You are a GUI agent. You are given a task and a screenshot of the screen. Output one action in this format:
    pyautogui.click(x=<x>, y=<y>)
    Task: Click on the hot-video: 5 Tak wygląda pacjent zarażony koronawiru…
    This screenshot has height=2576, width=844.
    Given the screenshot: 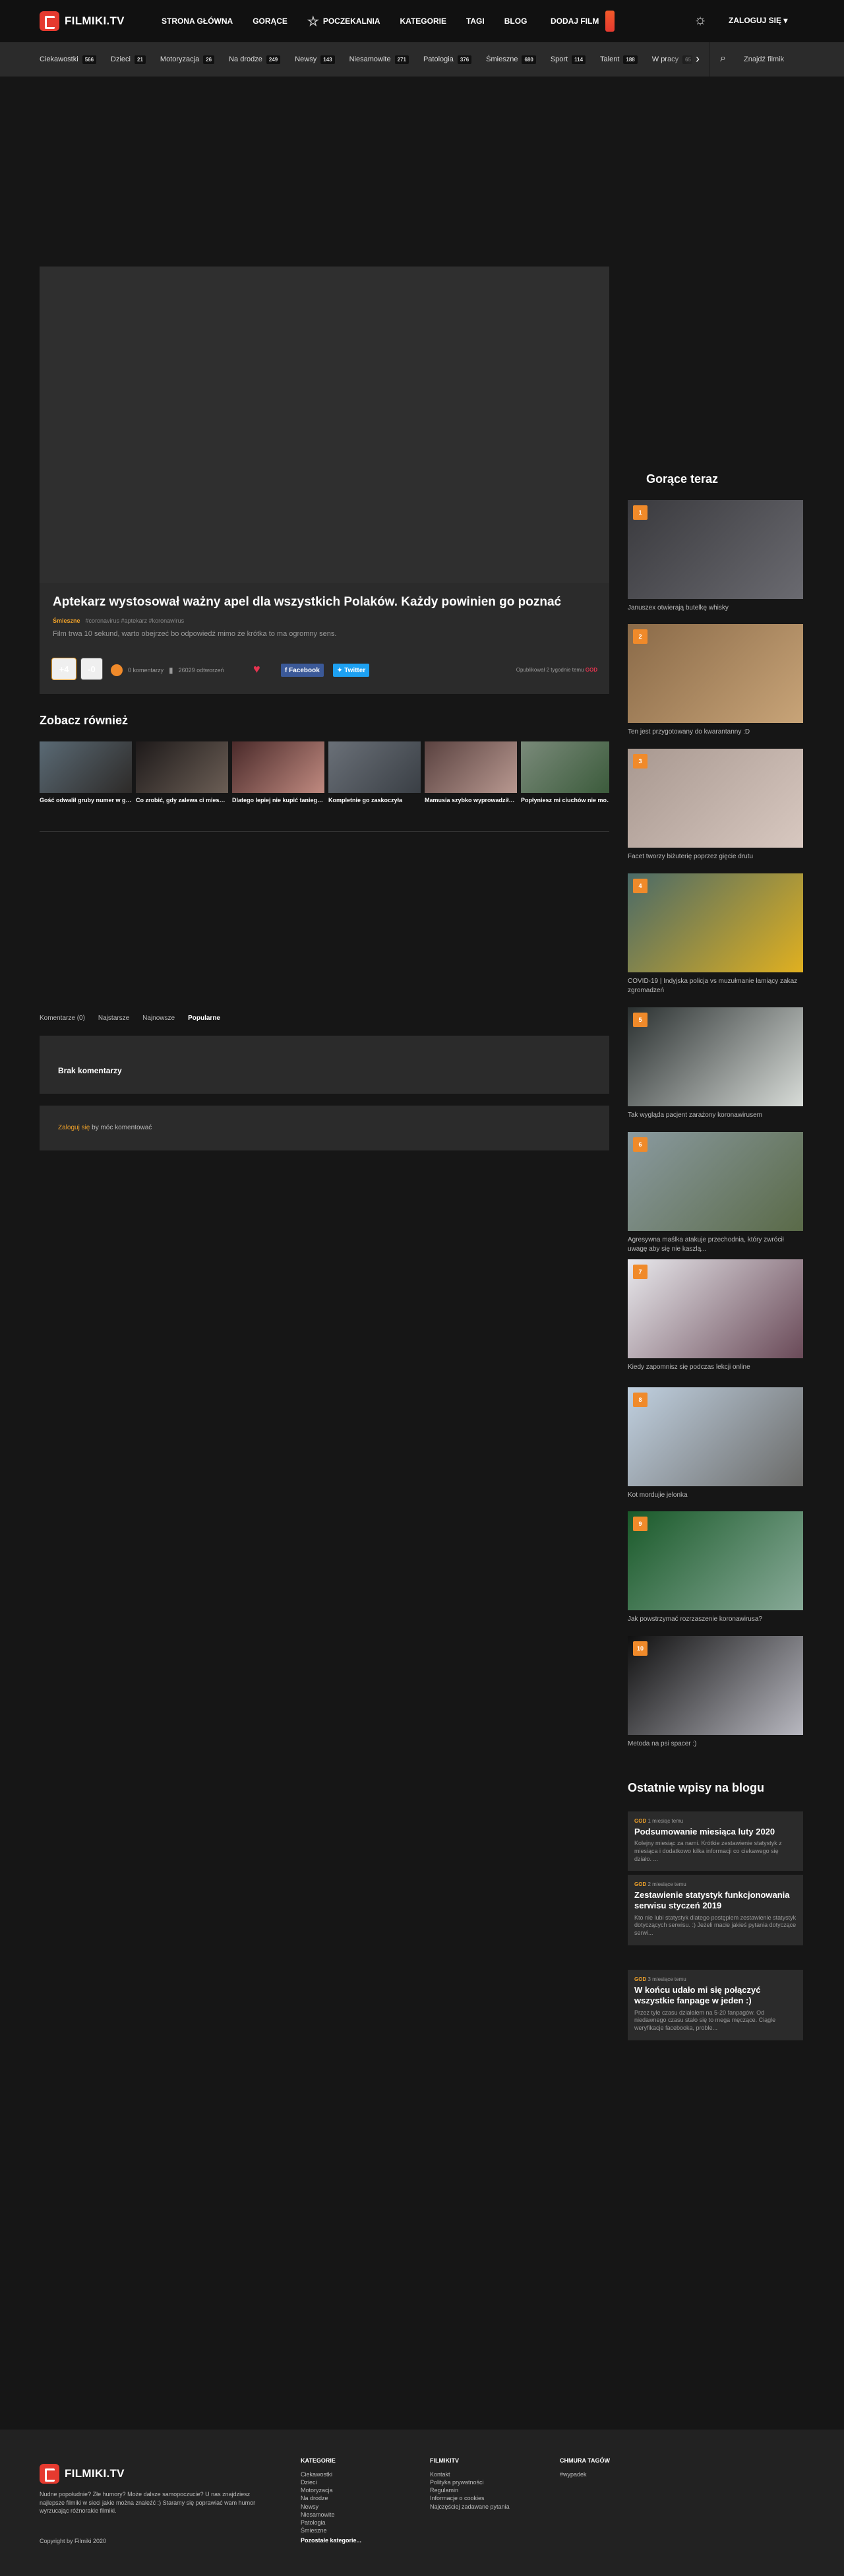 What is the action you would take?
    pyautogui.click(x=715, y=1063)
    